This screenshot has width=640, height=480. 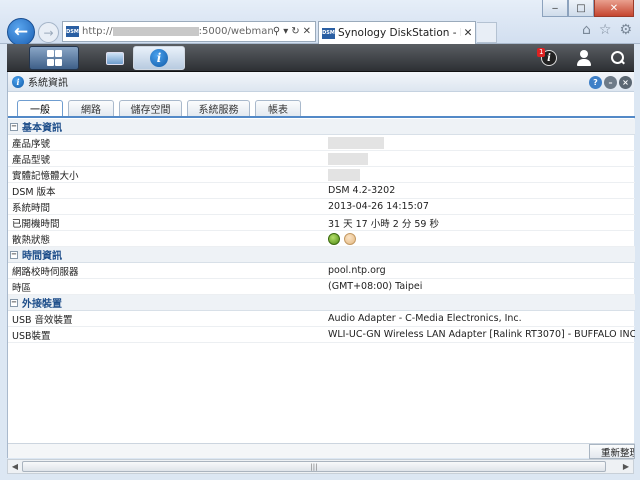 I want to click on system-info-taskbar-button: i, so click(x=159, y=58).